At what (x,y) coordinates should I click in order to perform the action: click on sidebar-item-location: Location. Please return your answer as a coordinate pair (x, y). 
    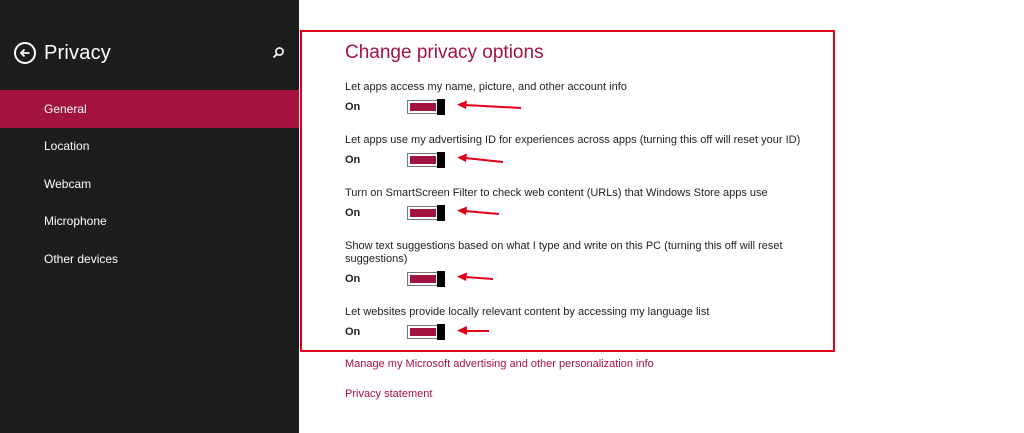
    Looking at the image, I should click on (149, 147).